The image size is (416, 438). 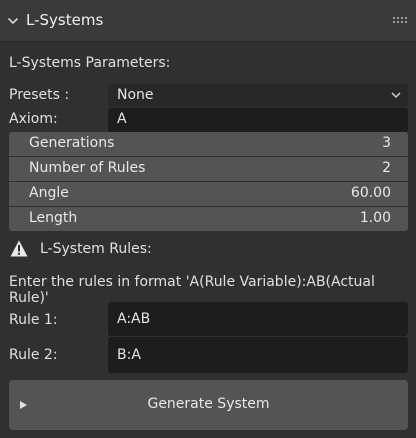 I want to click on presets-dropdown: None, so click(x=258, y=95).